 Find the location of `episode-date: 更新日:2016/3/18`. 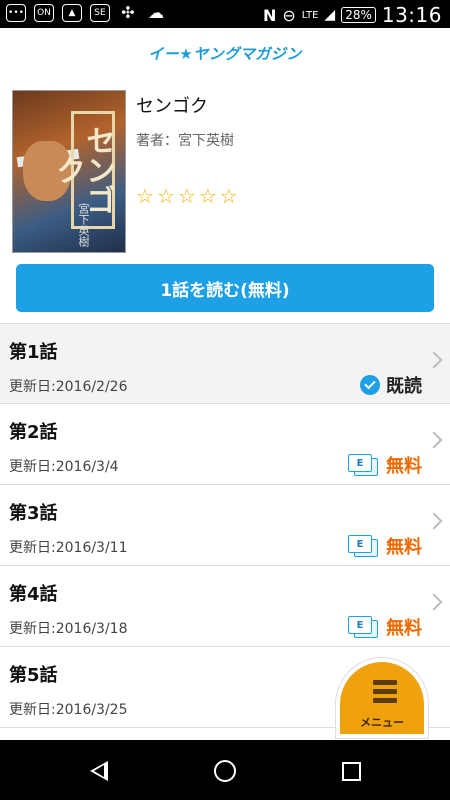

episode-date: 更新日:2016/3/18 is located at coordinates (68, 629).